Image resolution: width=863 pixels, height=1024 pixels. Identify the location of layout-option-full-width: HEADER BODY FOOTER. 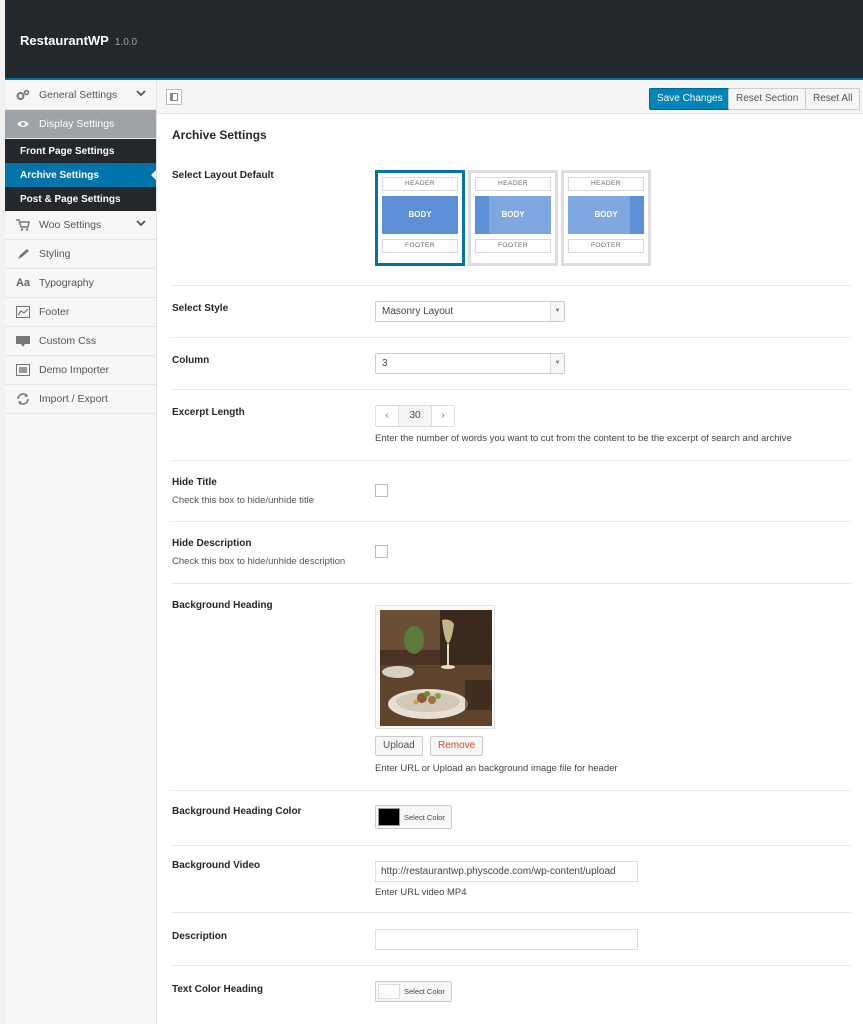
(420, 218).